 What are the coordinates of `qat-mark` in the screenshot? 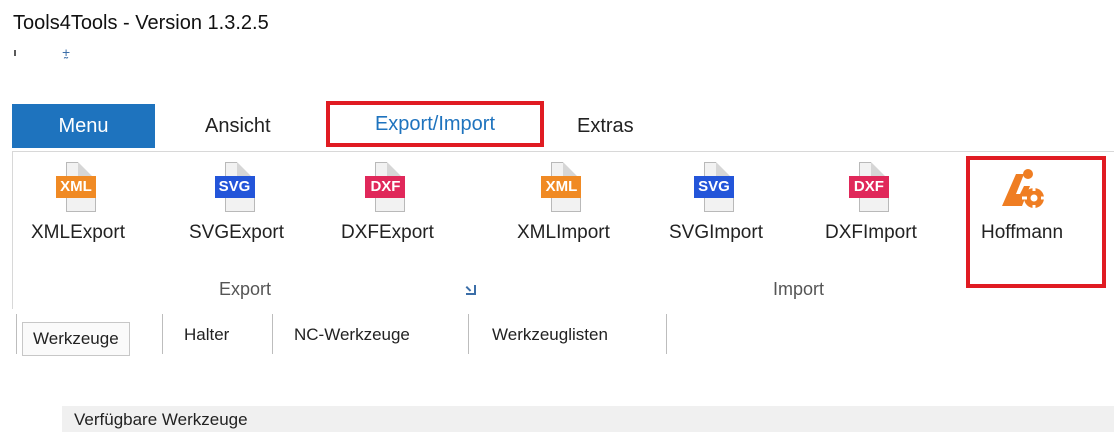 It's located at (15, 53).